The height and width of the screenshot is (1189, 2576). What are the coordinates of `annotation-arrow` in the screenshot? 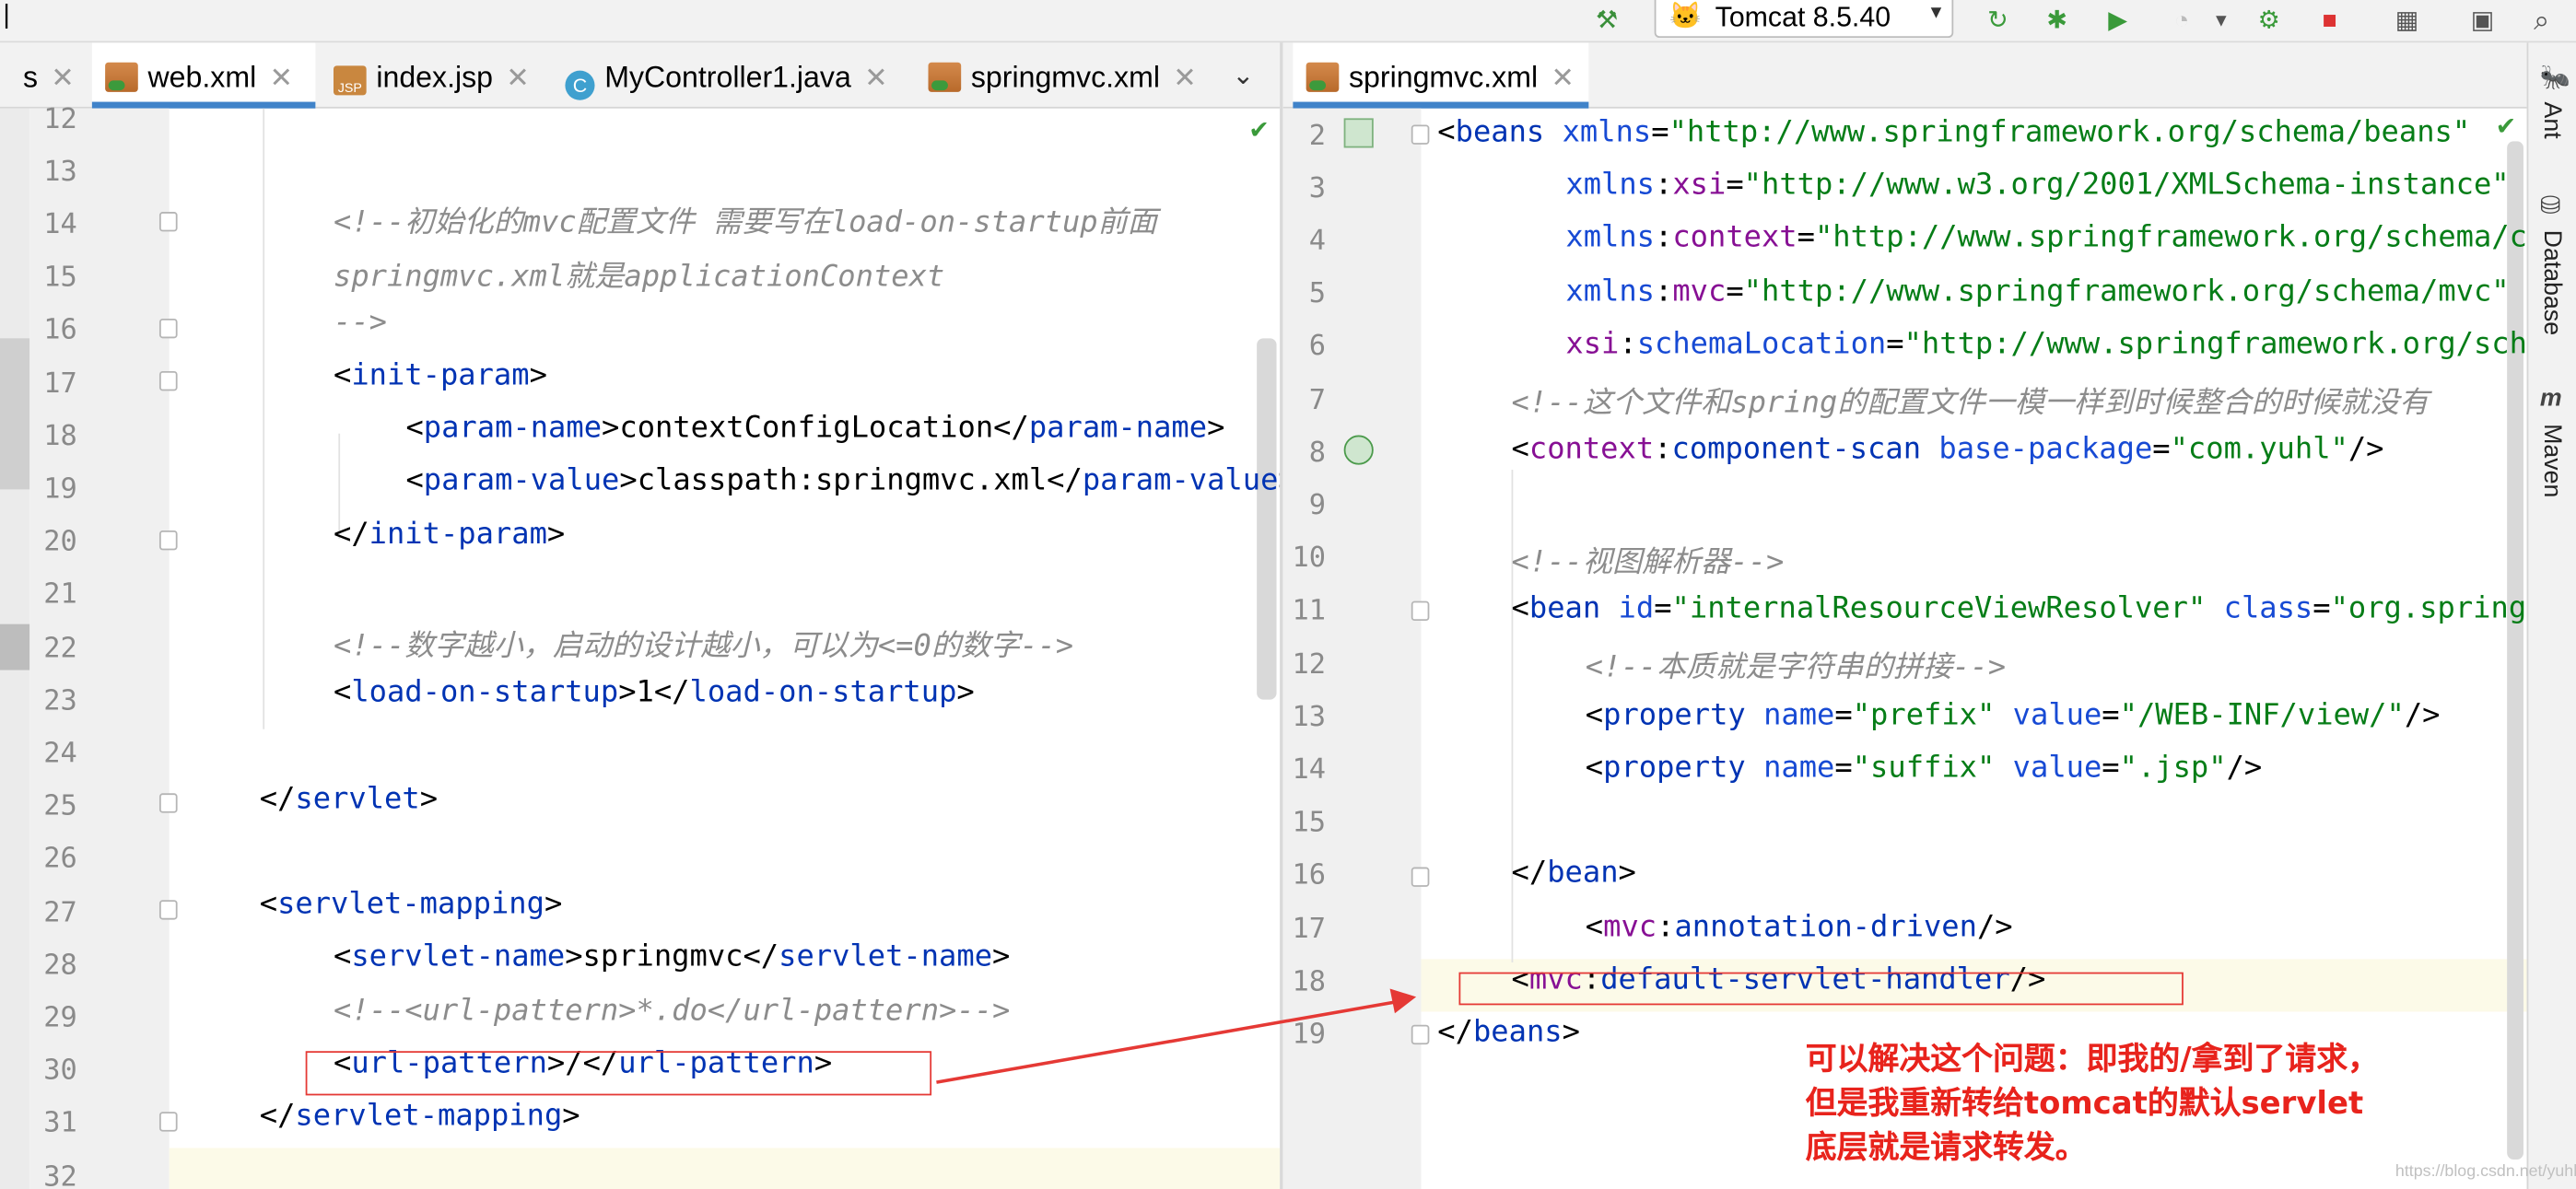 It's located at (1176, 1036).